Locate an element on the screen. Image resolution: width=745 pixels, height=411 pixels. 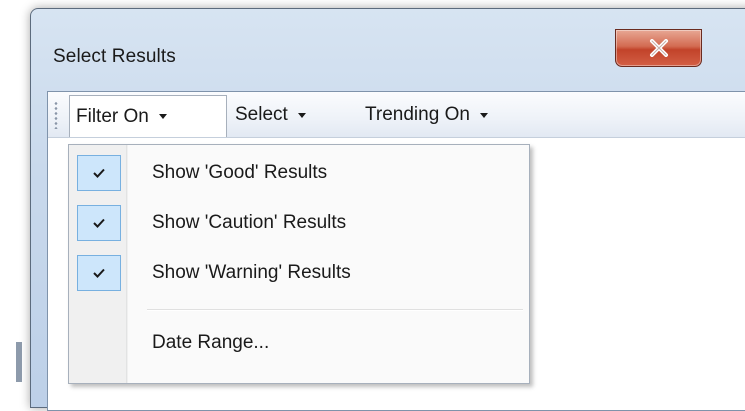
menu-item-show-caution: Show 'Caution' Results is located at coordinates (299, 223).